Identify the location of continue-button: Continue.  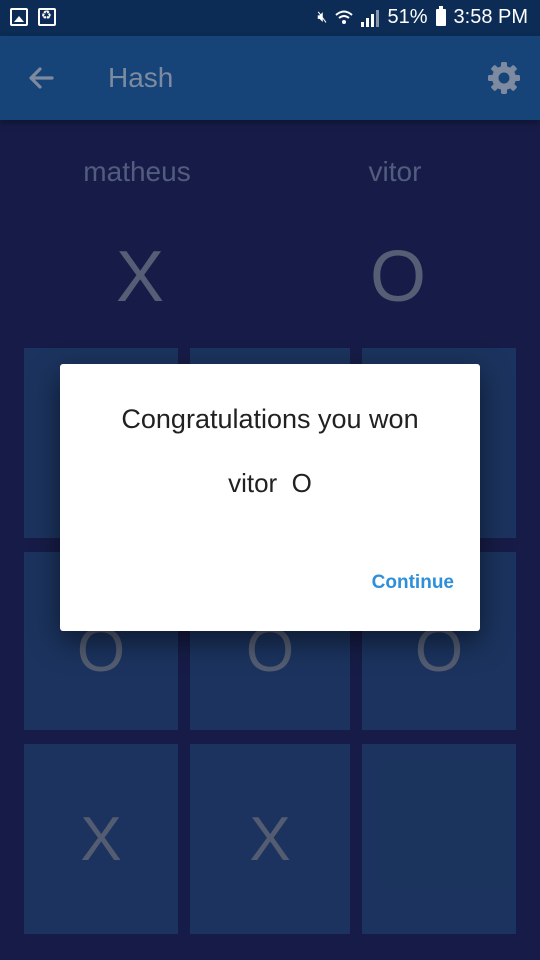
(413, 583).